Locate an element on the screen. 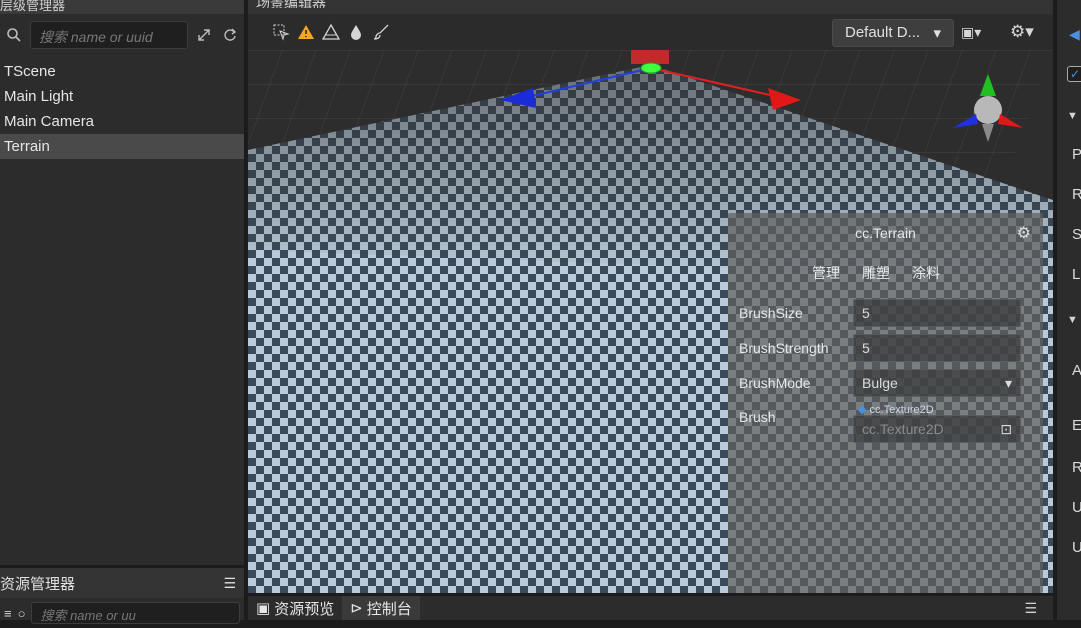  scene-tab-bar is located at coordinates (650, 7).